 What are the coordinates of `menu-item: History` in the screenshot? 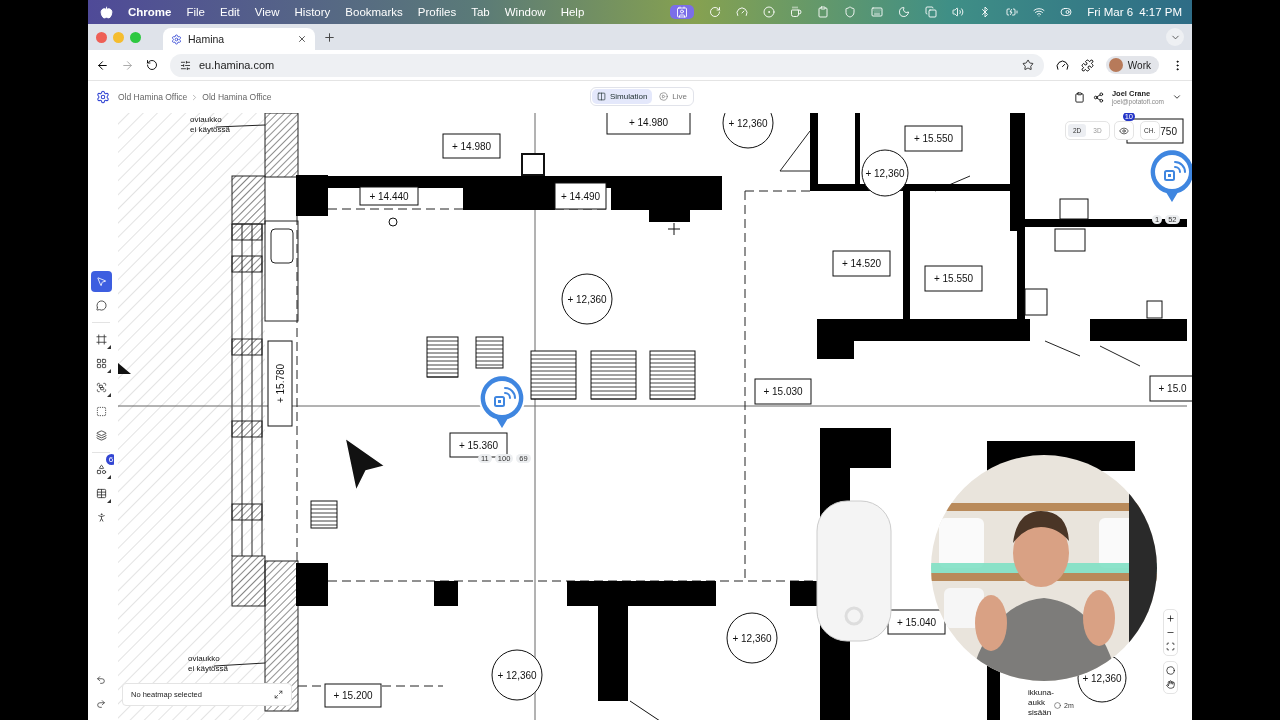 It's located at (312, 12).